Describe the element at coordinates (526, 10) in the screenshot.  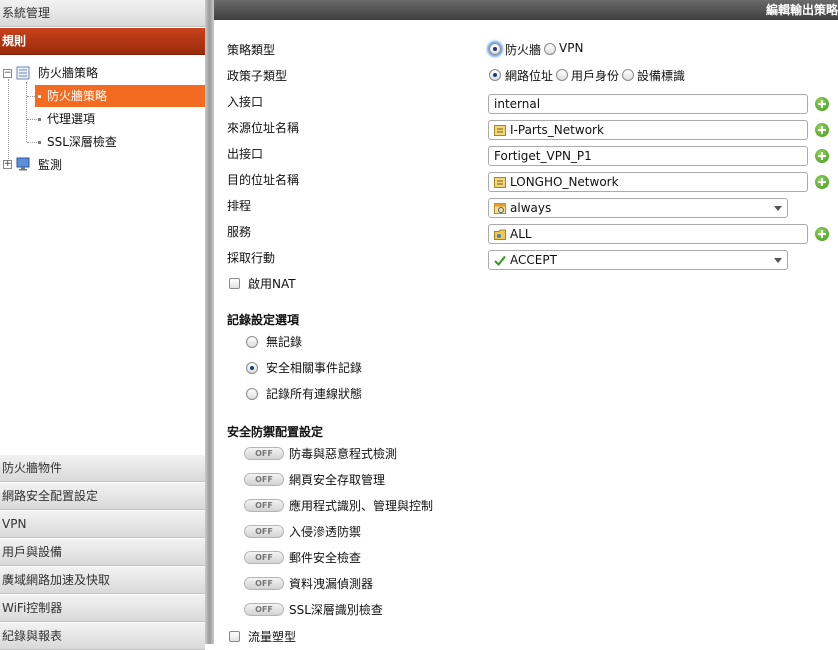
I see `page-header: 編輯輸出策略` at that location.